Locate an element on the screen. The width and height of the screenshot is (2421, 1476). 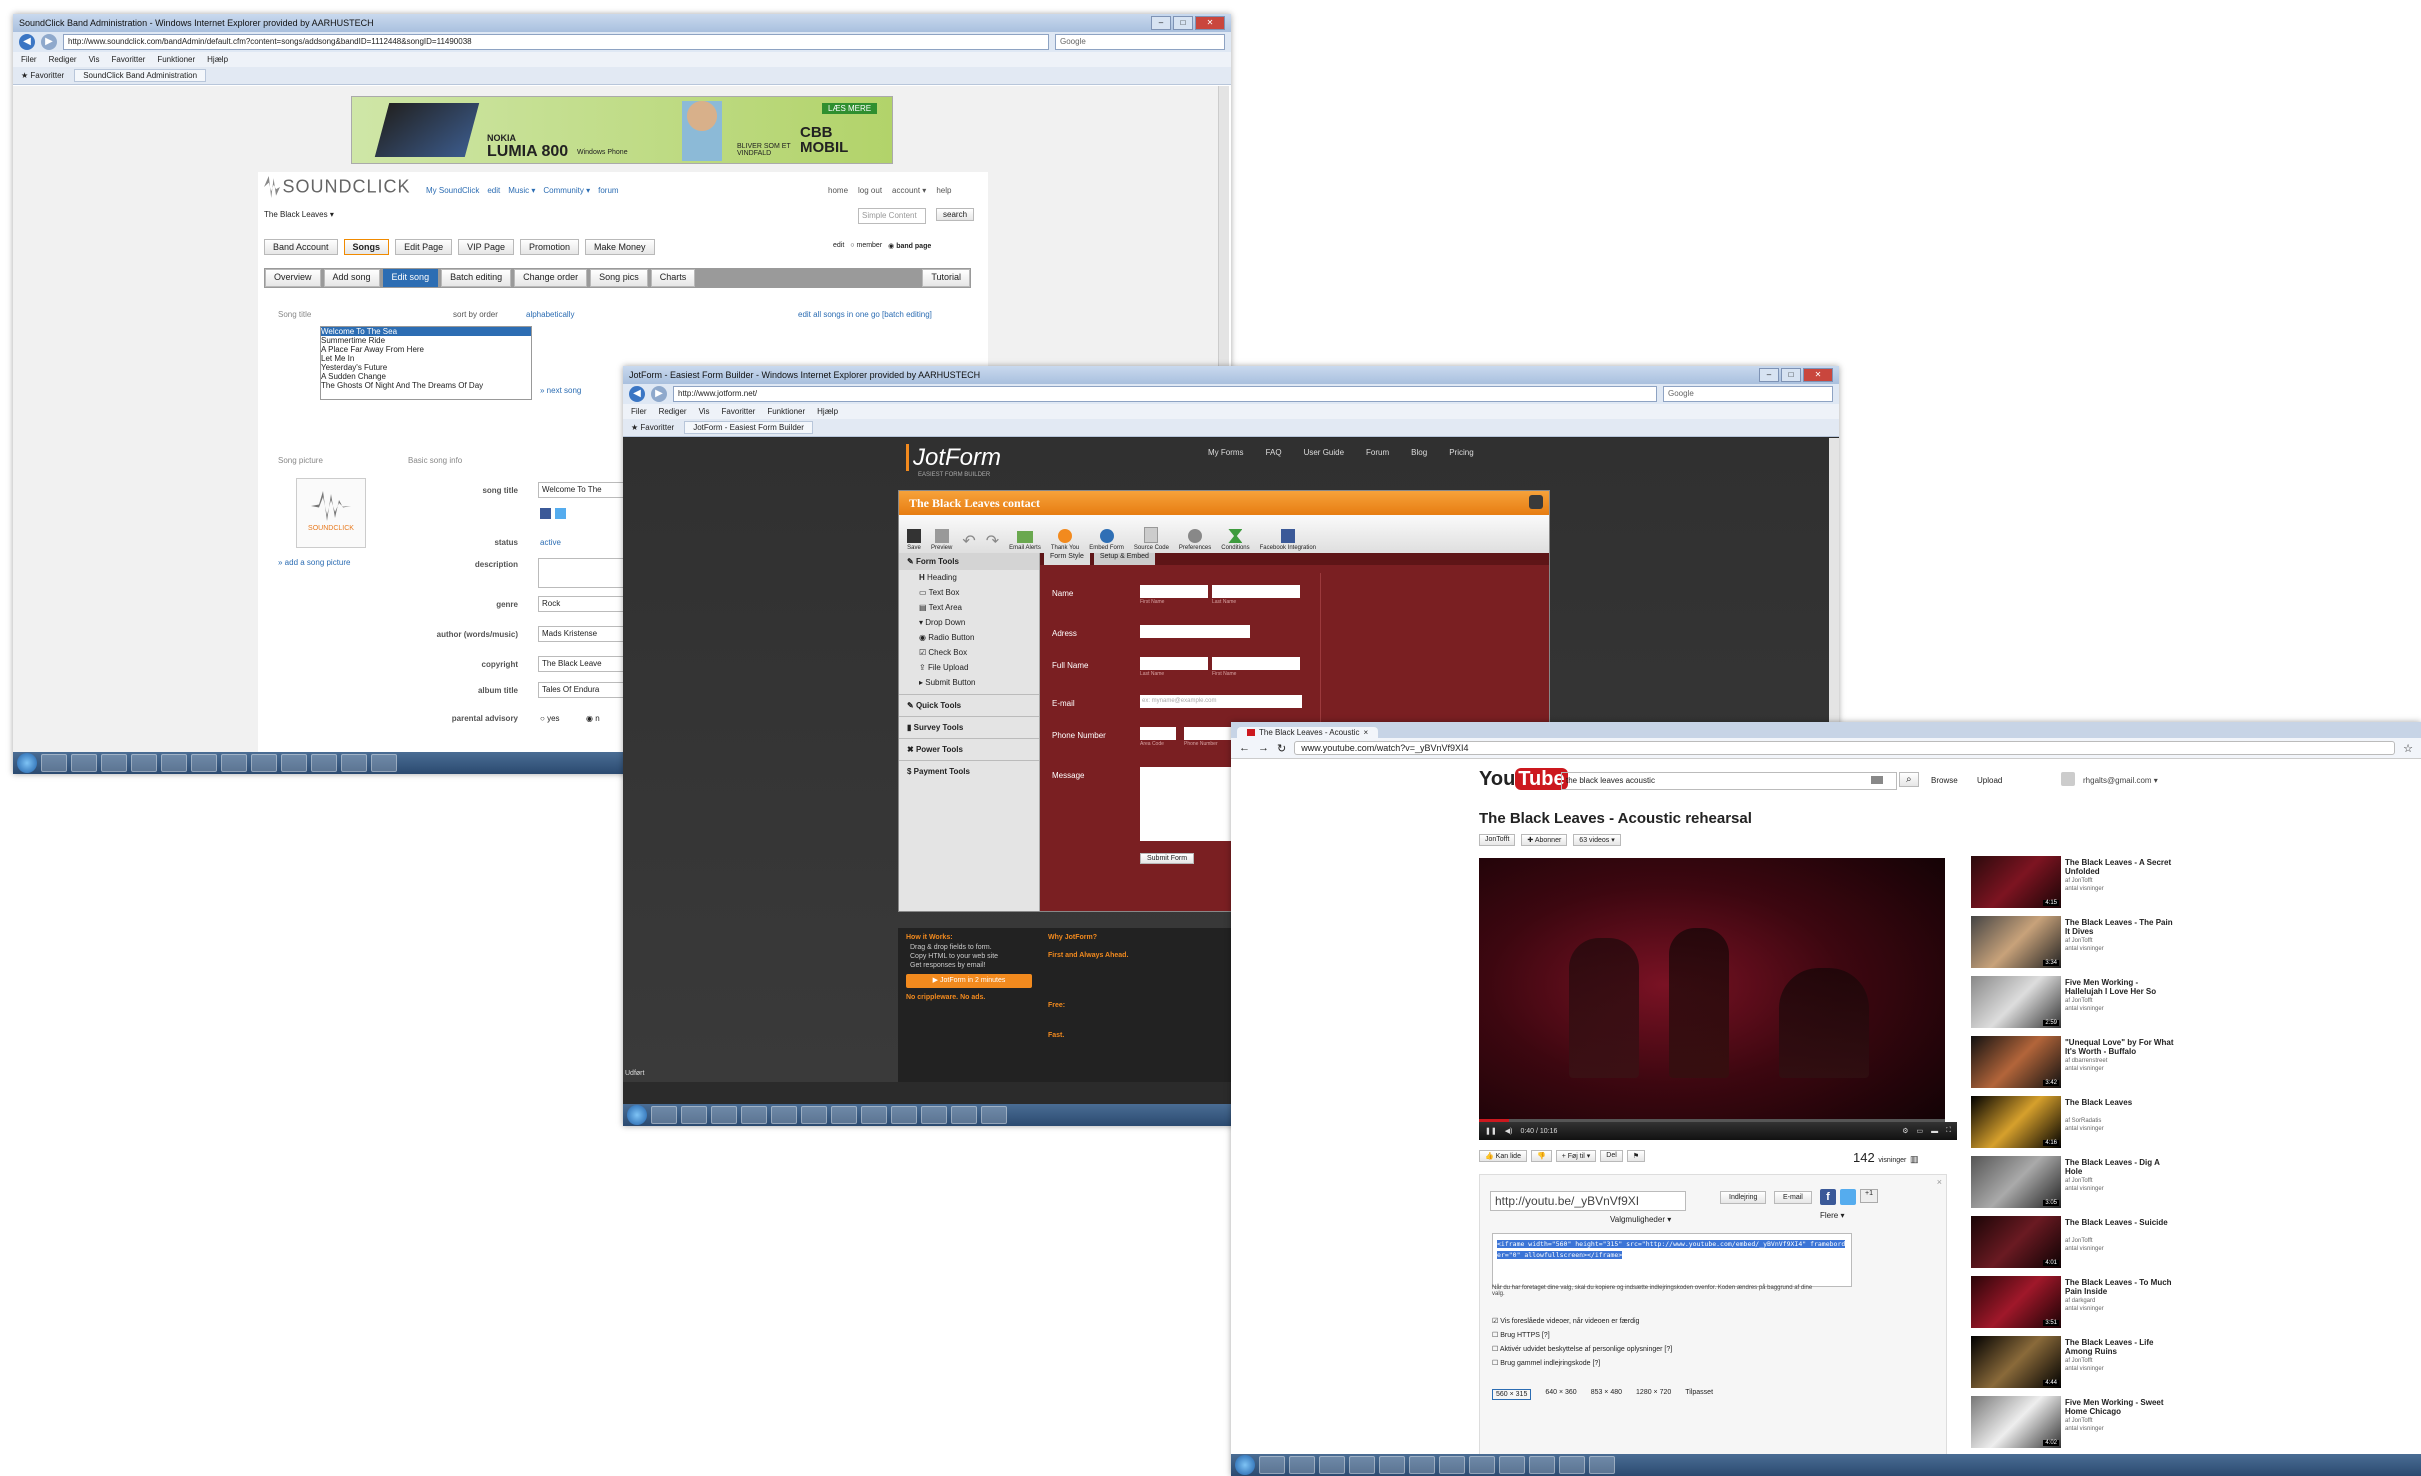
preferences-button: Preferences is located at coordinates (1195, 540).